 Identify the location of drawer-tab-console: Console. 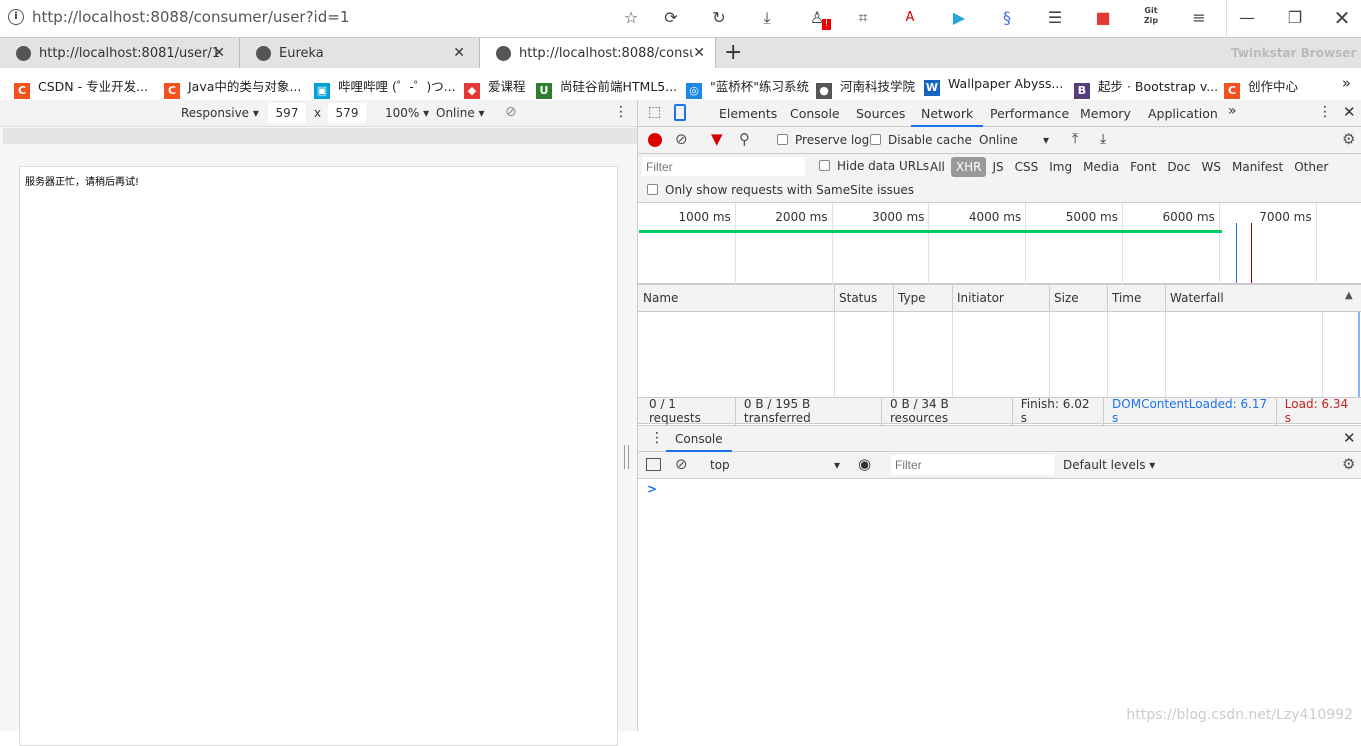
(699, 439).